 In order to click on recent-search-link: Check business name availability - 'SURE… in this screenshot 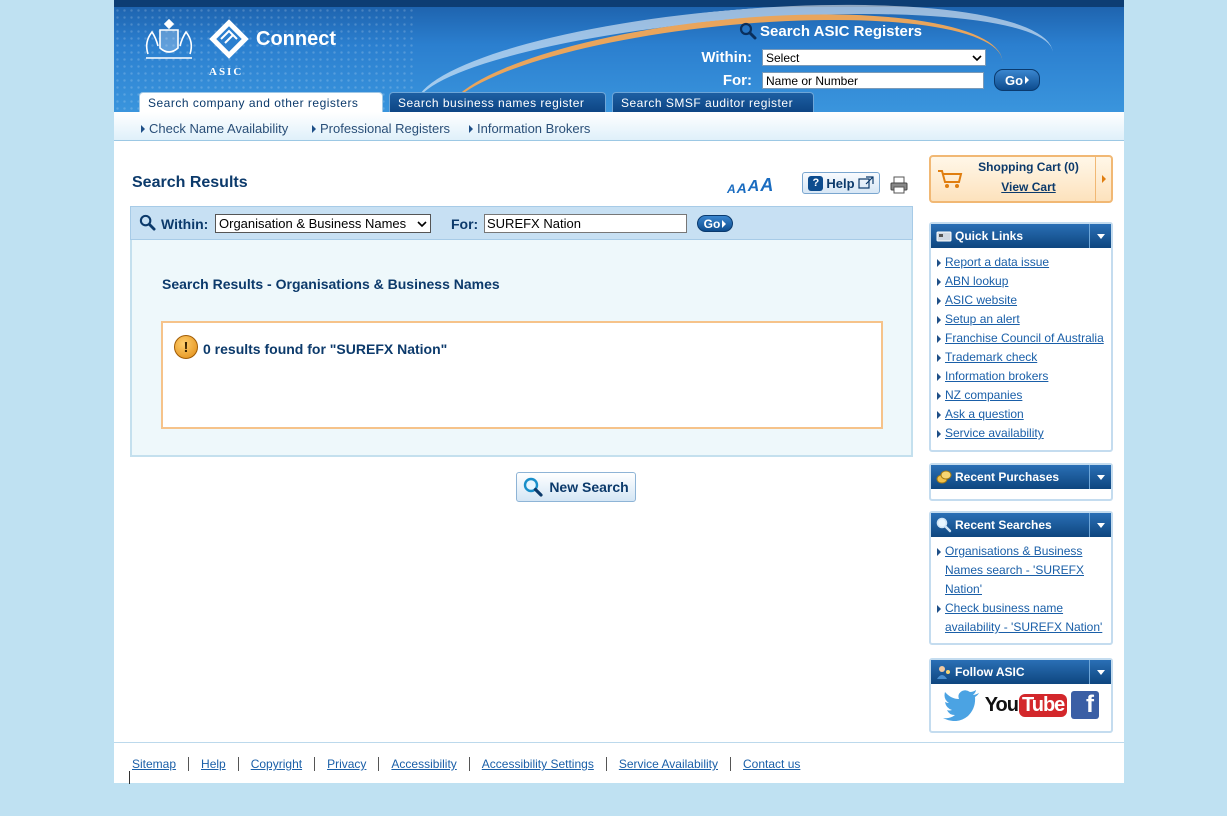, I will do `click(1026, 618)`.